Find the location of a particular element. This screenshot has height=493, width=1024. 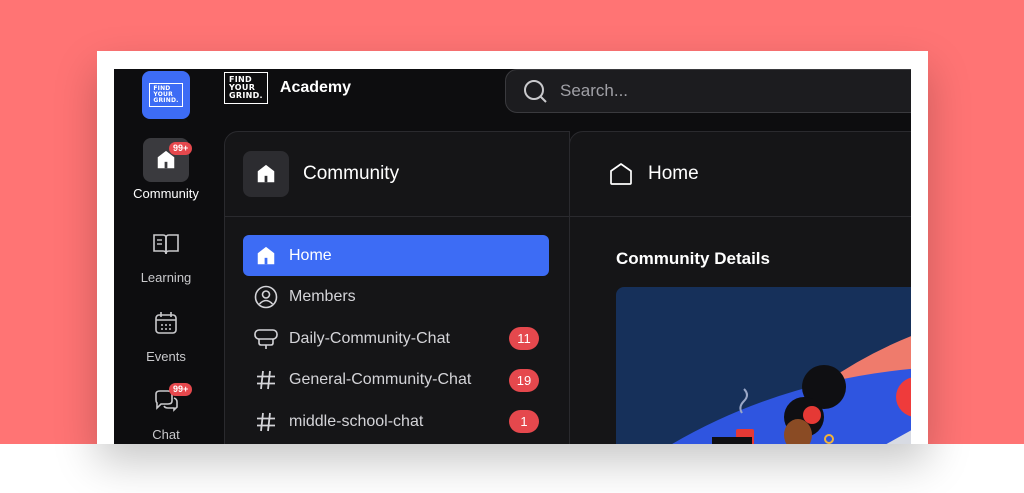

channel-members: Members is located at coordinates (396, 297).